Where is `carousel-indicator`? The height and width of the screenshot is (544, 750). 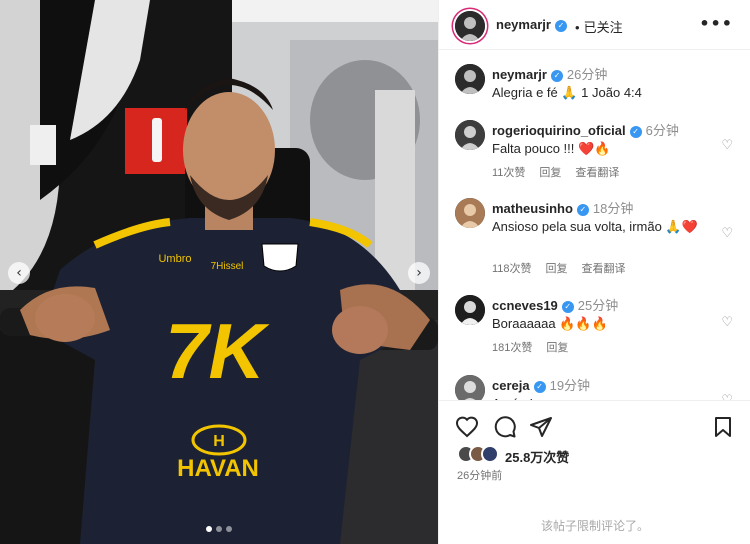 carousel-indicator is located at coordinates (219, 529).